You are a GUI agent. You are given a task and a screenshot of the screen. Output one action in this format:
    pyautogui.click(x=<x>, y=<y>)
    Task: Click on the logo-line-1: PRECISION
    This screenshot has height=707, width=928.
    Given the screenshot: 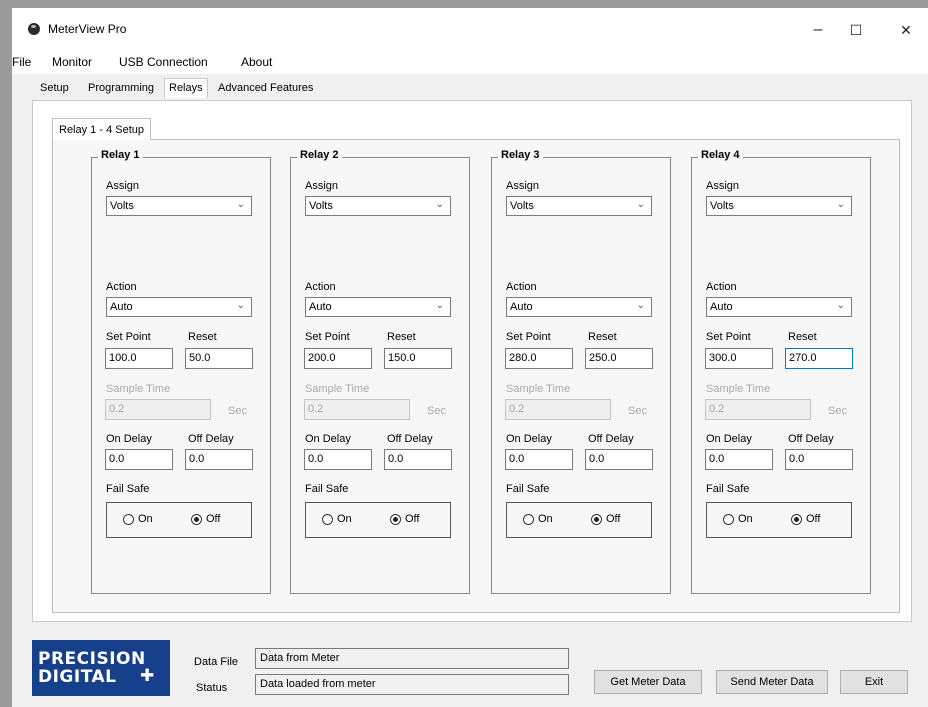 What is the action you would take?
    pyautogui.click(x=92, y=659)
    